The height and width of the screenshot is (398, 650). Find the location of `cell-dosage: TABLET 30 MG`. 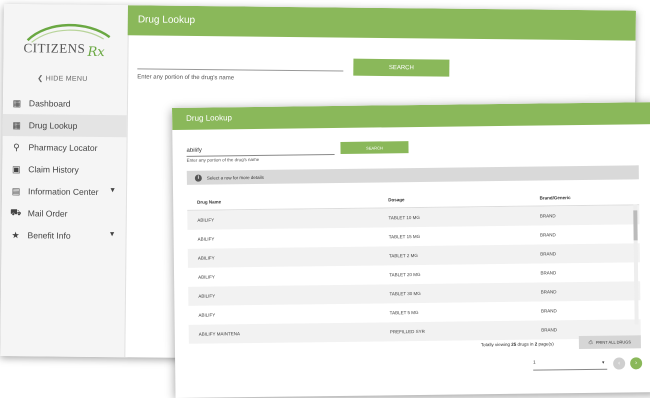

cell-dosage: TABLET 30 MG is located at coordinates (405, 293).